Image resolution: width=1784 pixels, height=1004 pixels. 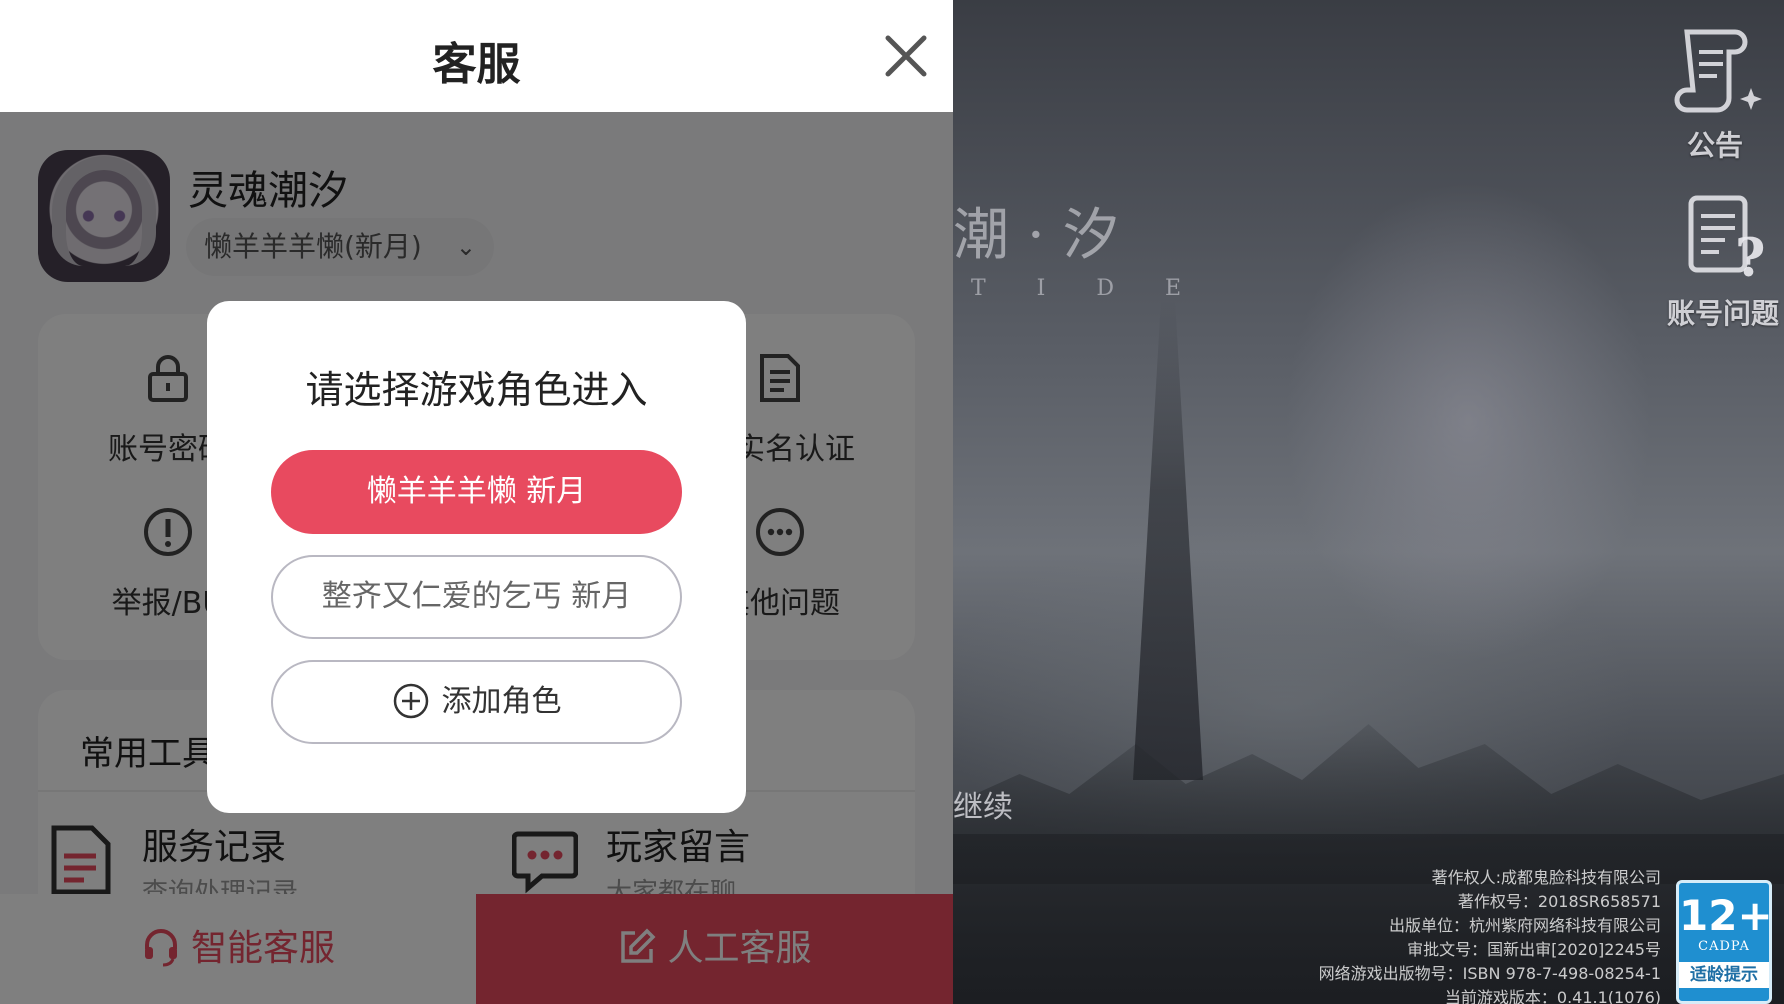 What do you see at coordinates (1726, 915) in the screenshot?
I see `age-rating: 12+` at bounding box center [1726, 915].